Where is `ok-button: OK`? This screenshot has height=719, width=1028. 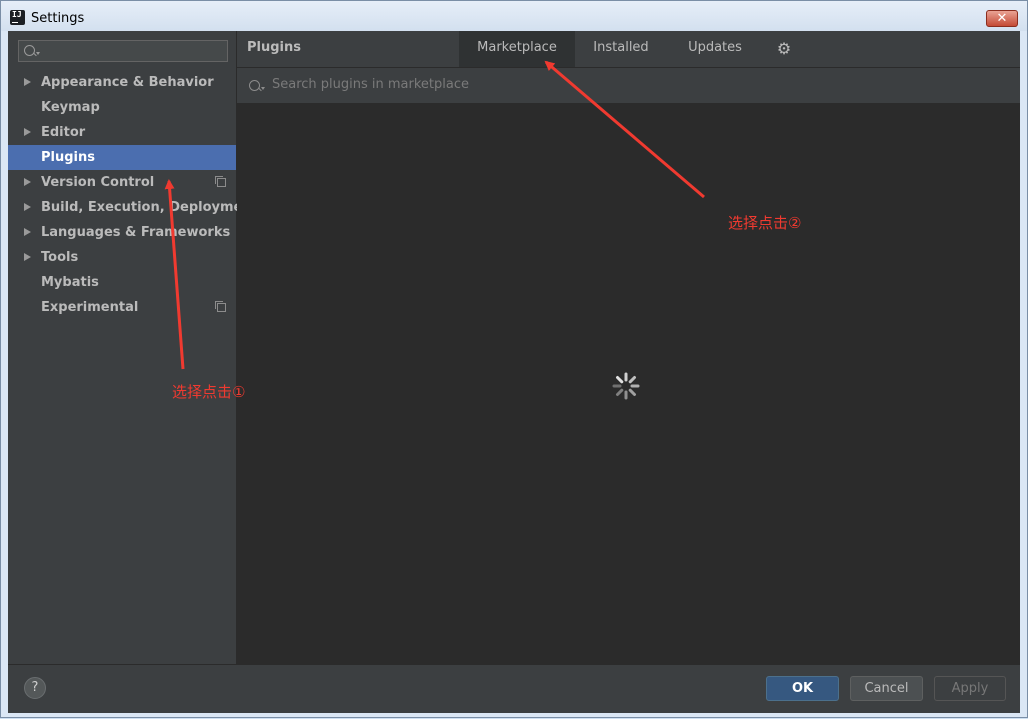
ok-button: OK is located at coordinates (802, 688).